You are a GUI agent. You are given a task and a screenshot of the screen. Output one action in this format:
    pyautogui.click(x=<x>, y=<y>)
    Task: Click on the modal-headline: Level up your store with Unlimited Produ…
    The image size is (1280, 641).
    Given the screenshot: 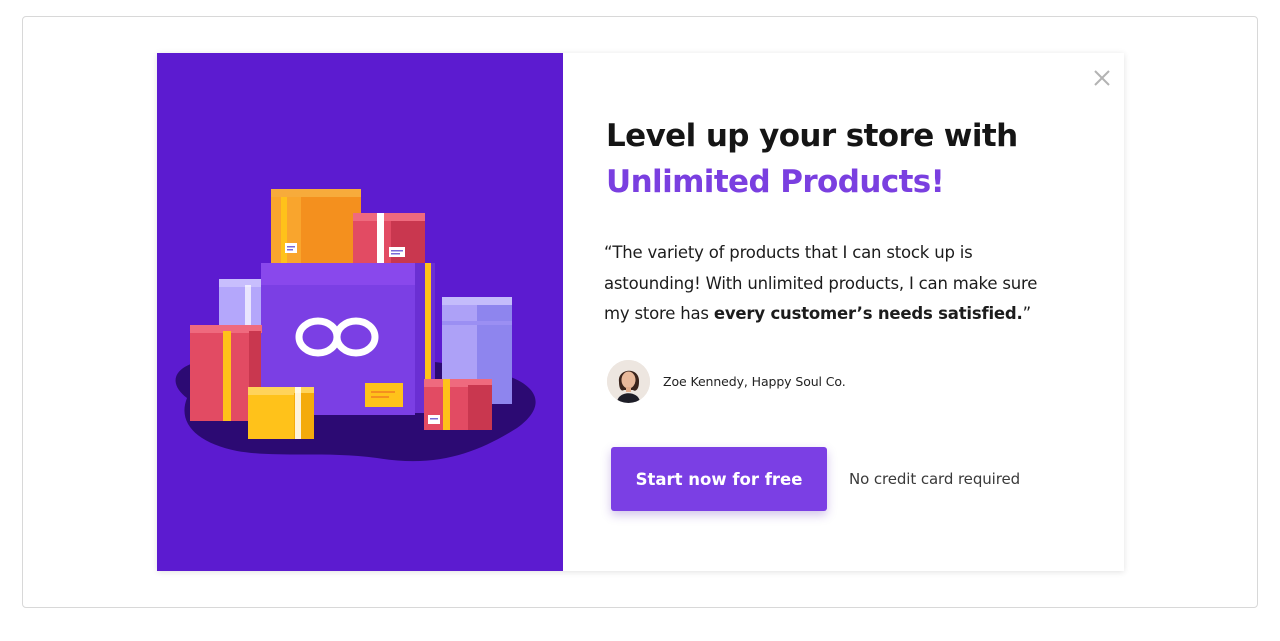 What is the action you would take?
    pyautogui.click(x=812, y=159)
    